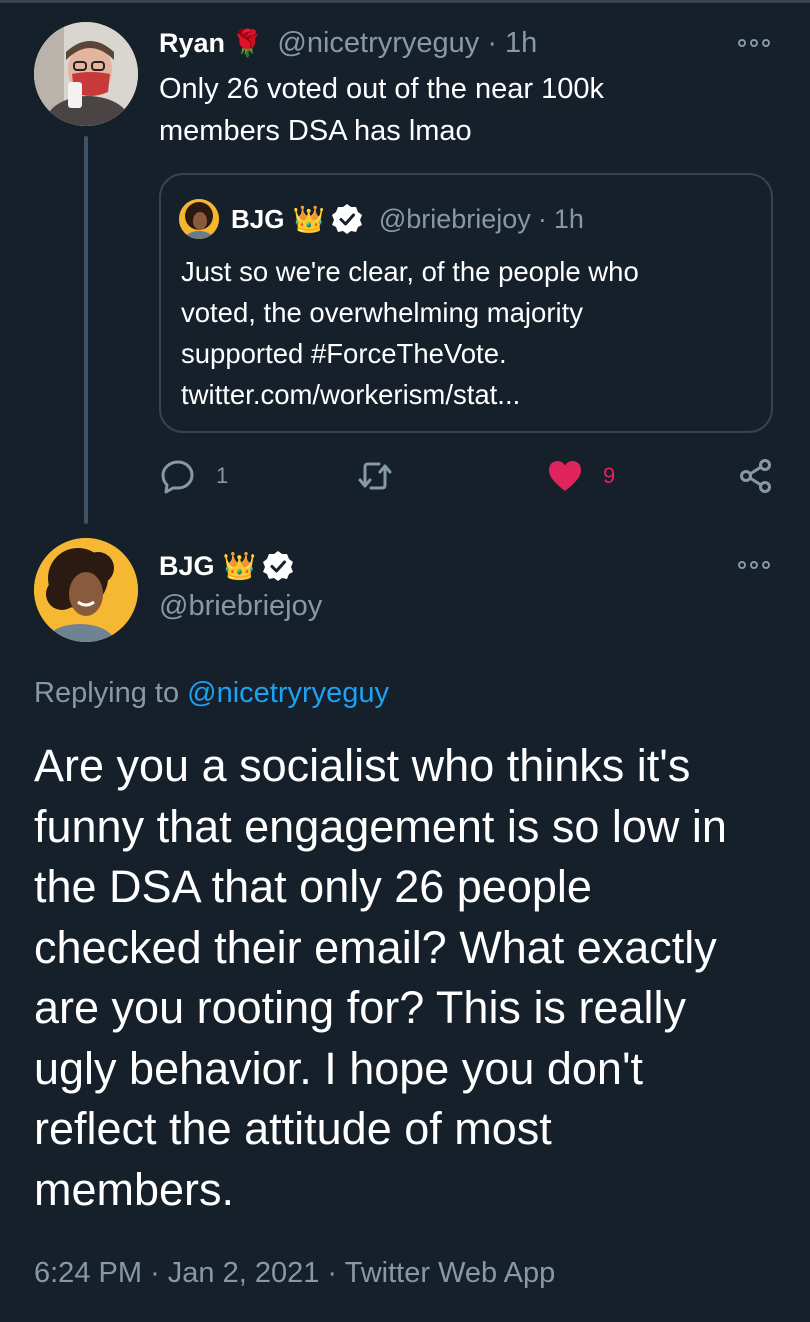 The height and width of the screenshot is (1322, 810). I want to click on reply-count: 1, so click(222, 475).